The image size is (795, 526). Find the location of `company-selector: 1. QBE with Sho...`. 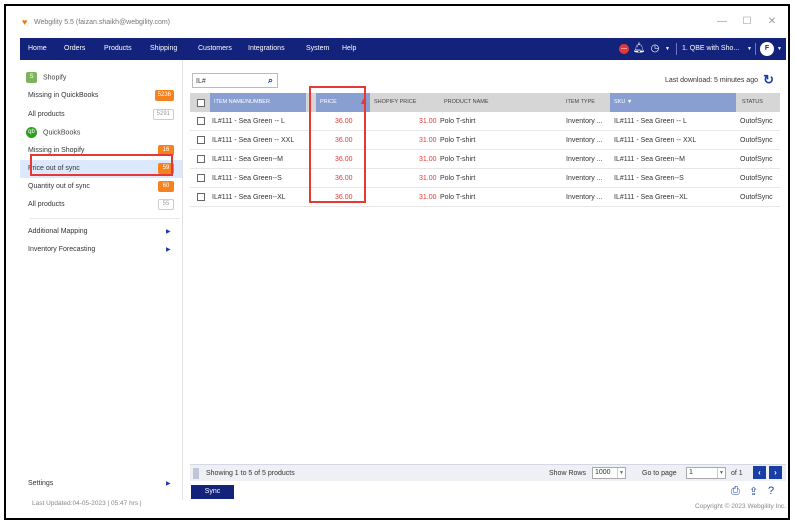

company-selector: 1. QBE with Sho... is located at coordinates (710, 48).